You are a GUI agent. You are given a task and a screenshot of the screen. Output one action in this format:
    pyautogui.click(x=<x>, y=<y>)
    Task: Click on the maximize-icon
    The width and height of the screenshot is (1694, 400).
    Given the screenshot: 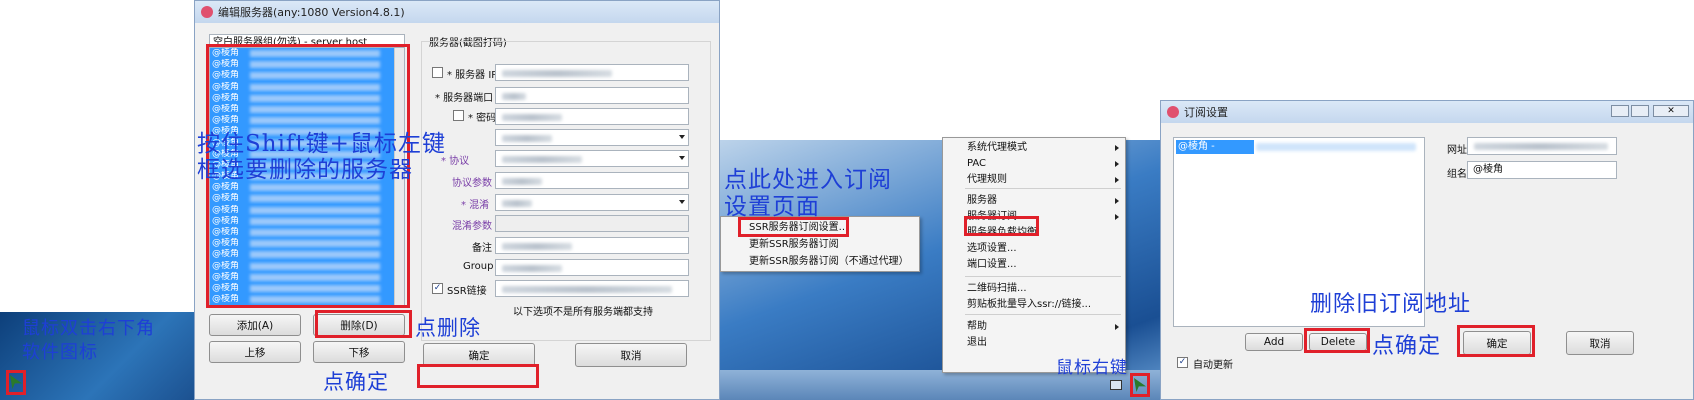 What is the action you would take?
    pyautogui.click(x=1640, y=111)
    